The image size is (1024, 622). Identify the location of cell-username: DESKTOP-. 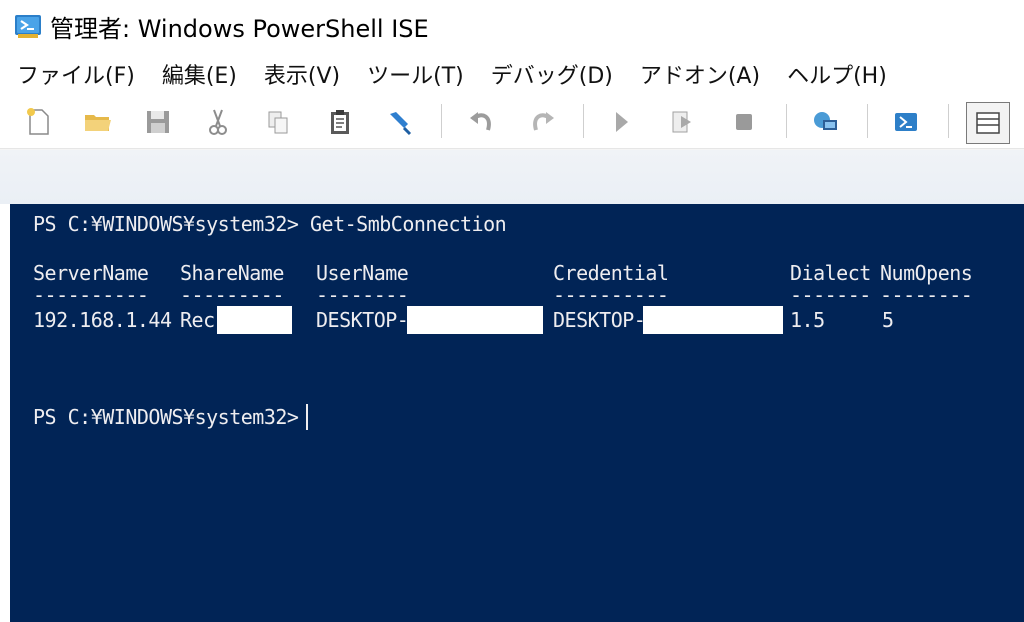
(362, 320).